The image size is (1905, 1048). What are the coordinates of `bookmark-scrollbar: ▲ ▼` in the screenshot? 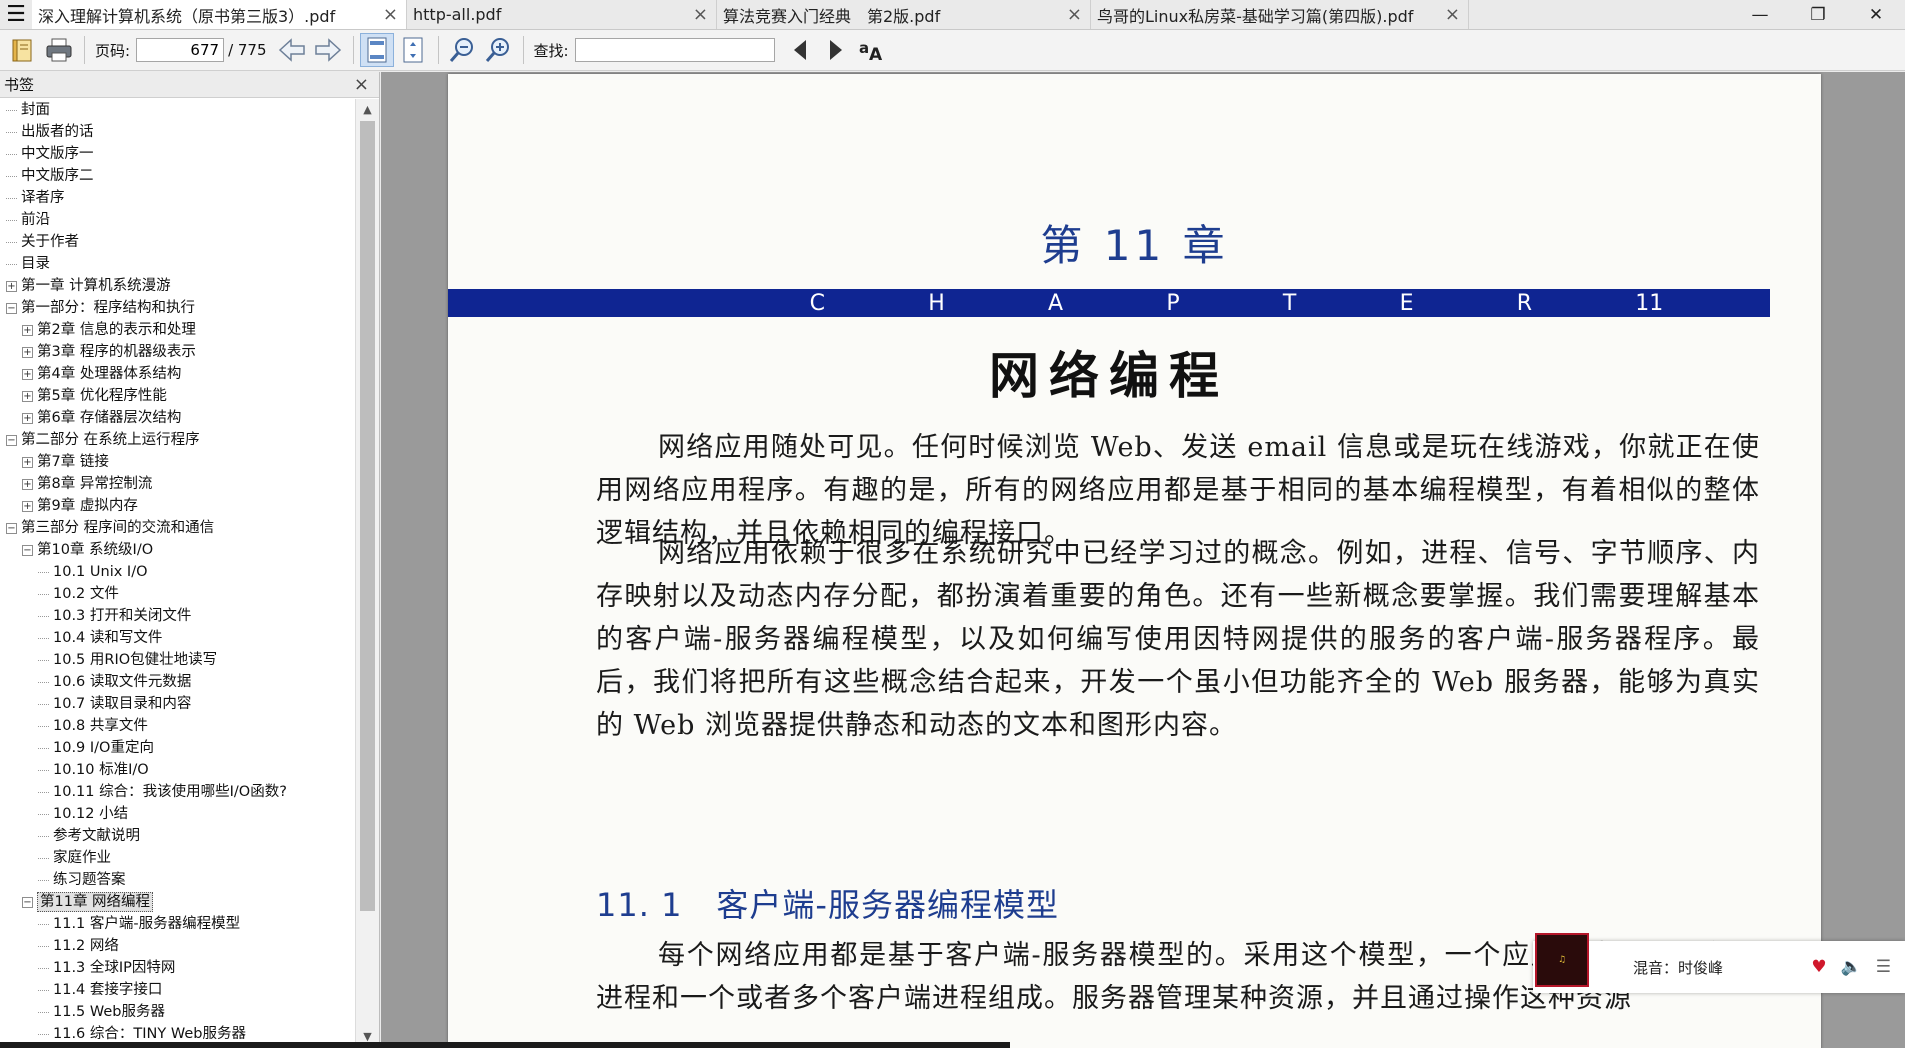 It's located at (367, 573).